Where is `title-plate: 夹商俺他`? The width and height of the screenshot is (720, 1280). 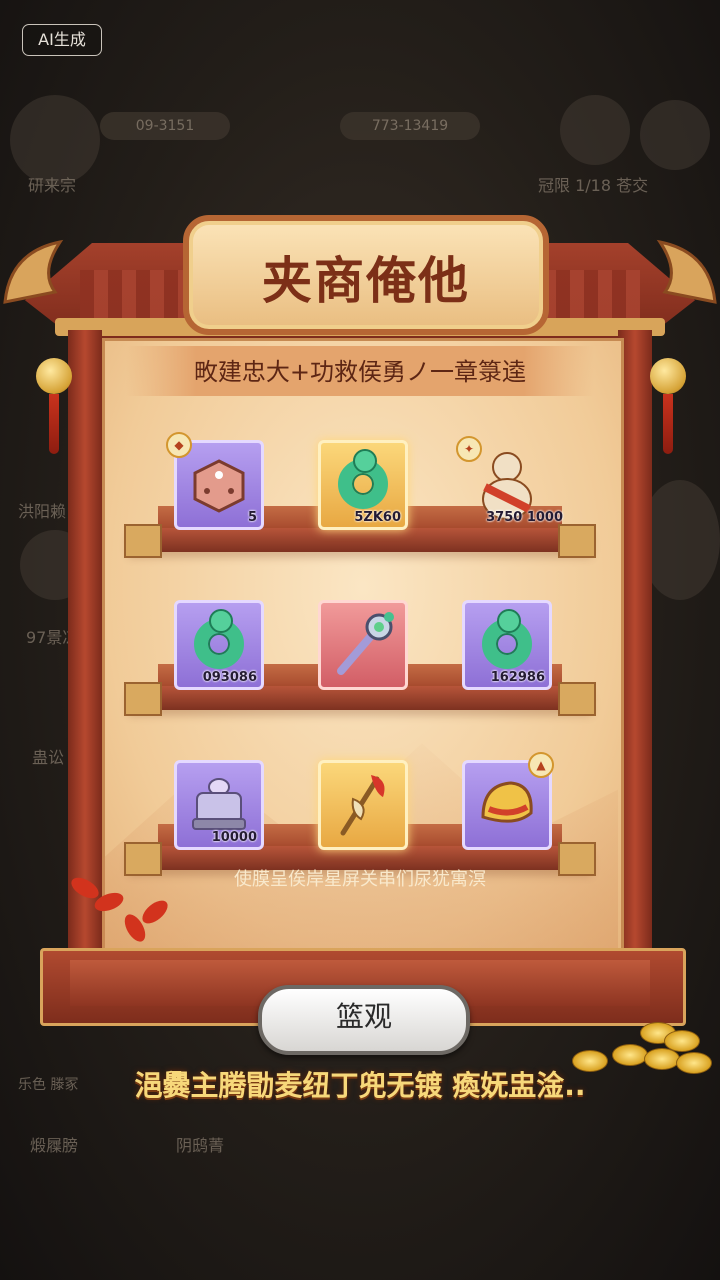
title-plate: 夹商俺他 is located at coordinates (366, 275).